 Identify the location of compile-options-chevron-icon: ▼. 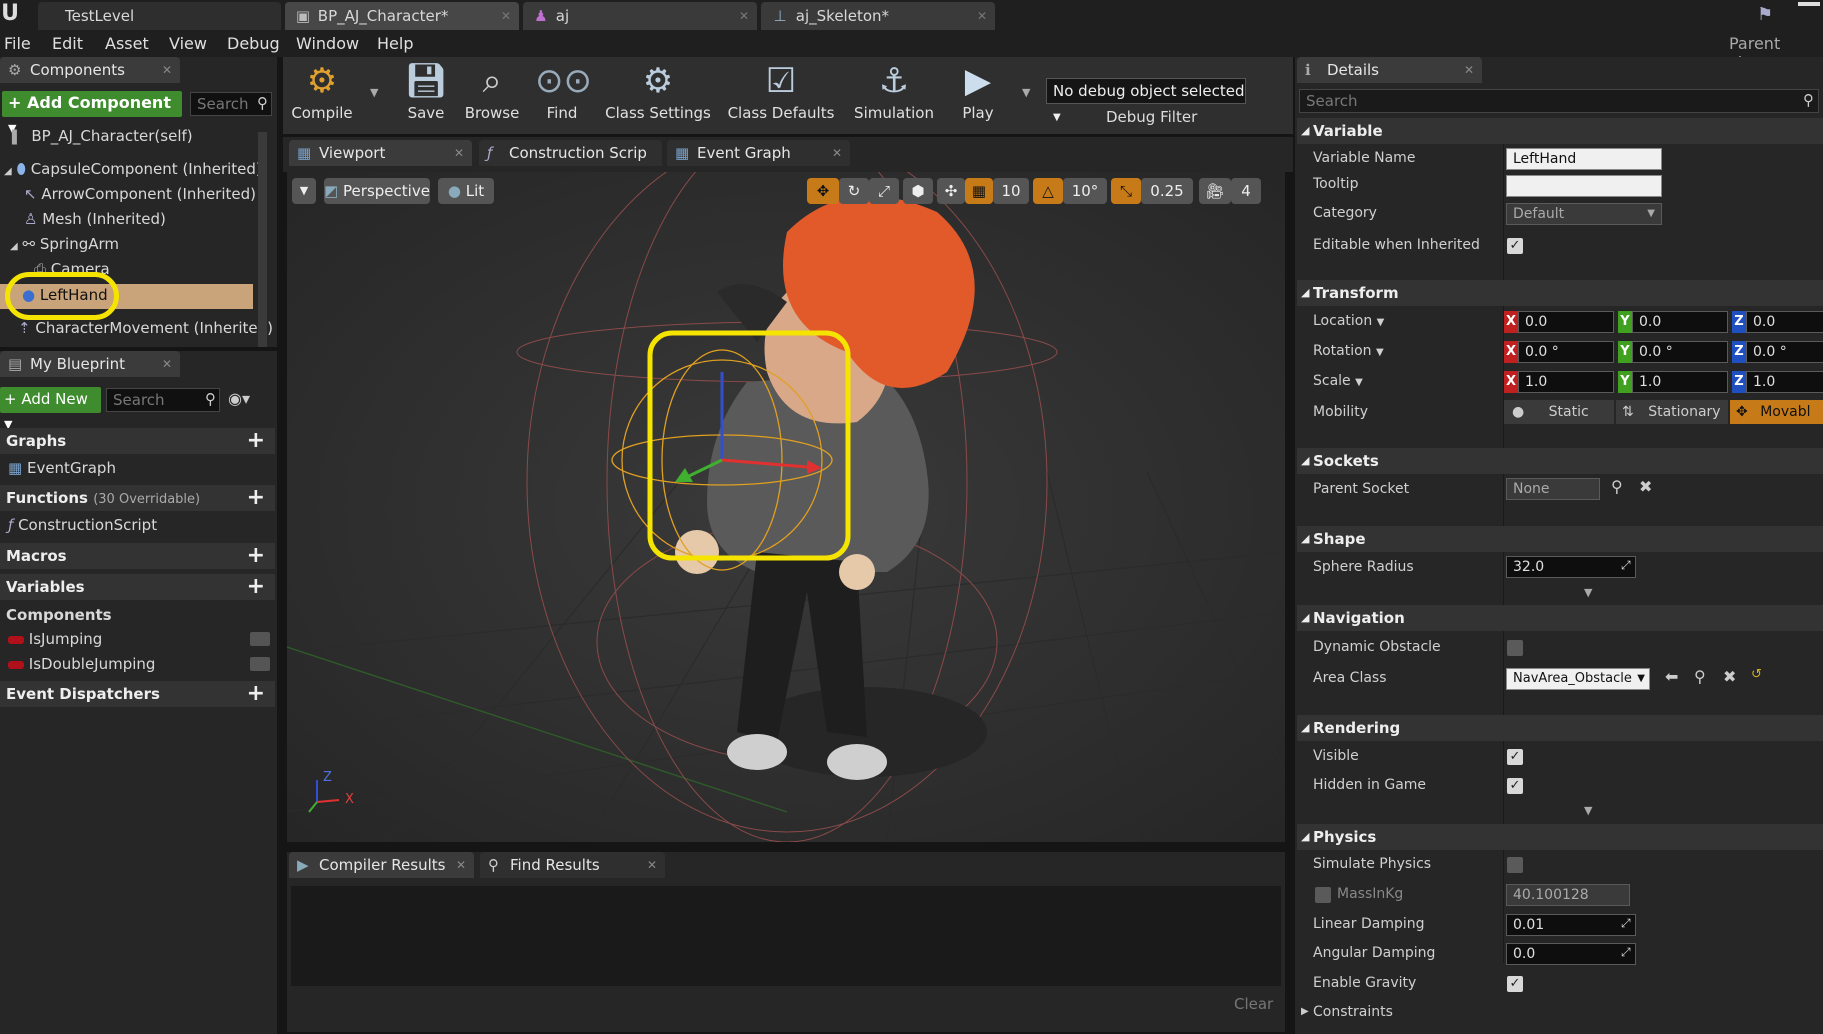
(374, 92).